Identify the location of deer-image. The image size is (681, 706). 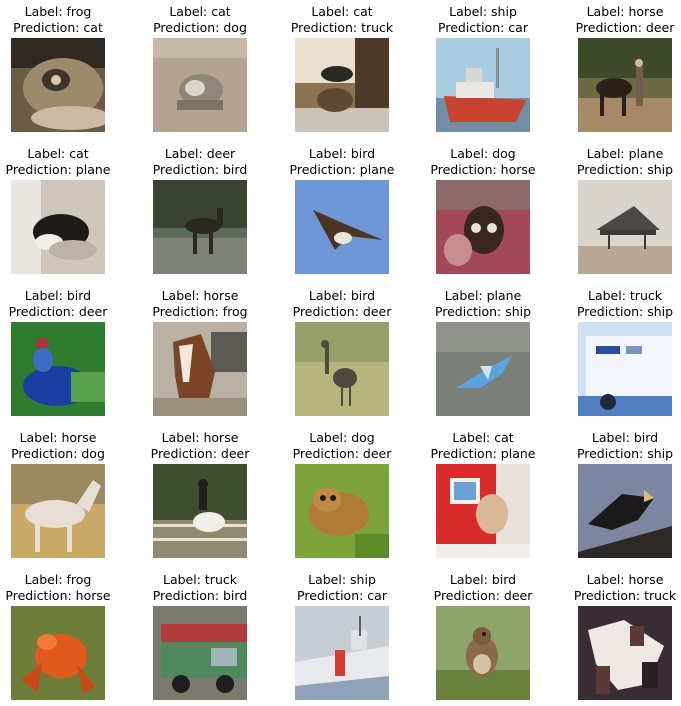
(200, 227).